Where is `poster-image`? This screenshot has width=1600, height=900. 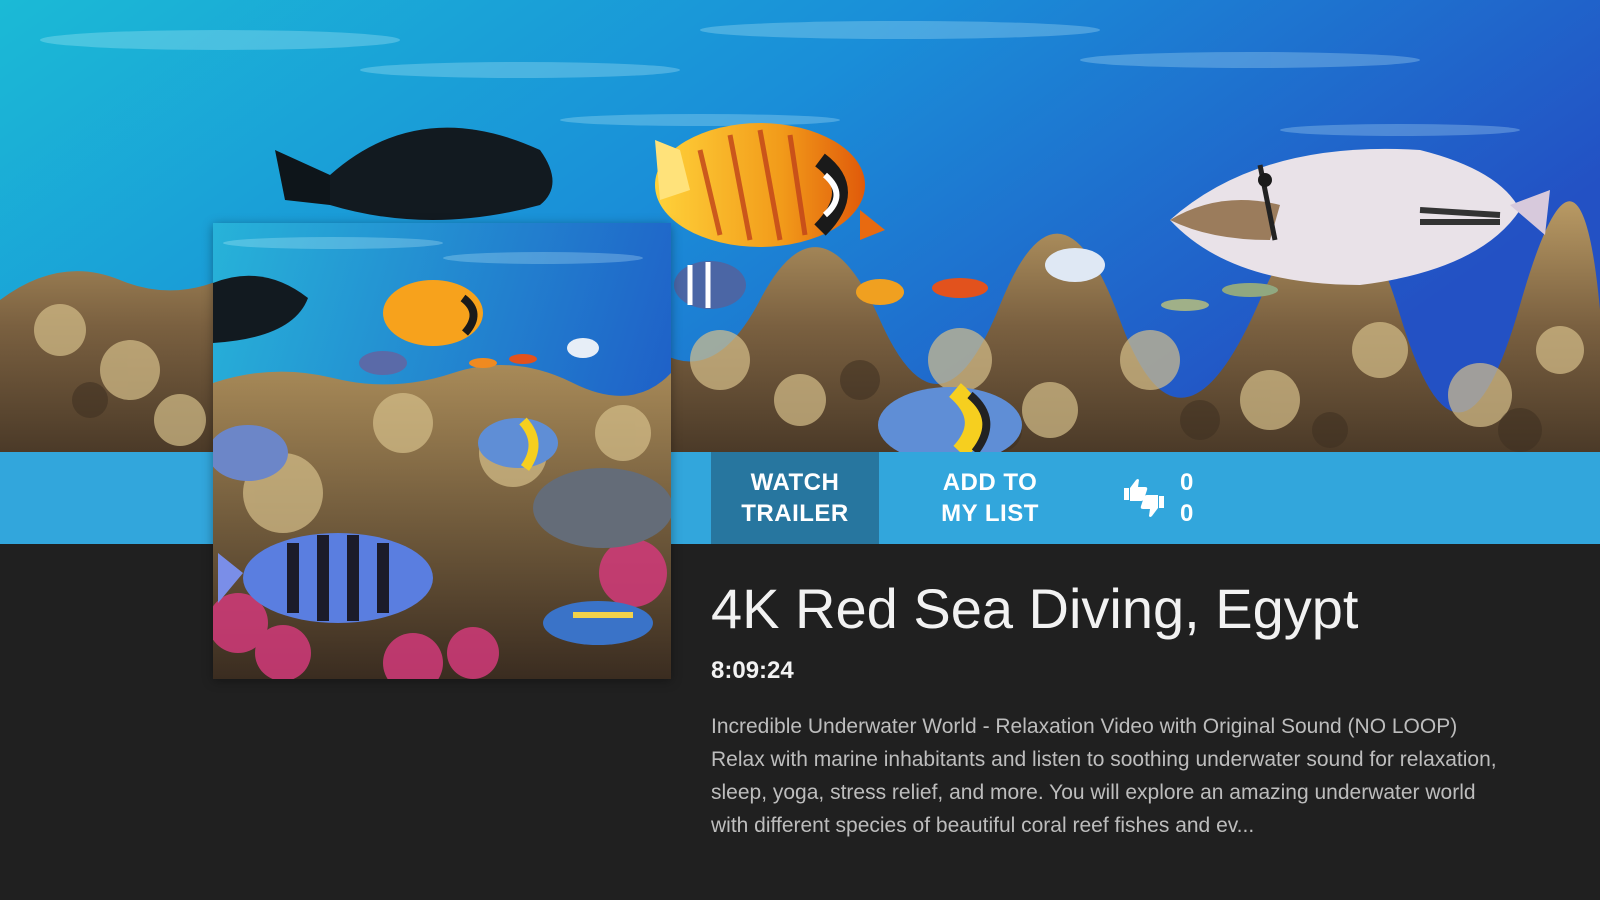 poster-image is located at coordinates (442, 451).